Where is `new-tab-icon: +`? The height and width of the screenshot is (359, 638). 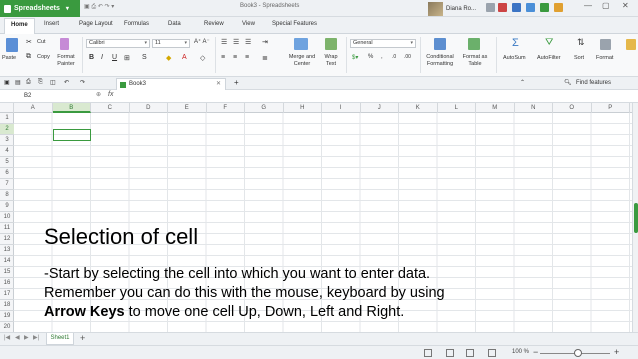 new-tab-icon: + is located at coordinates (236, 82).